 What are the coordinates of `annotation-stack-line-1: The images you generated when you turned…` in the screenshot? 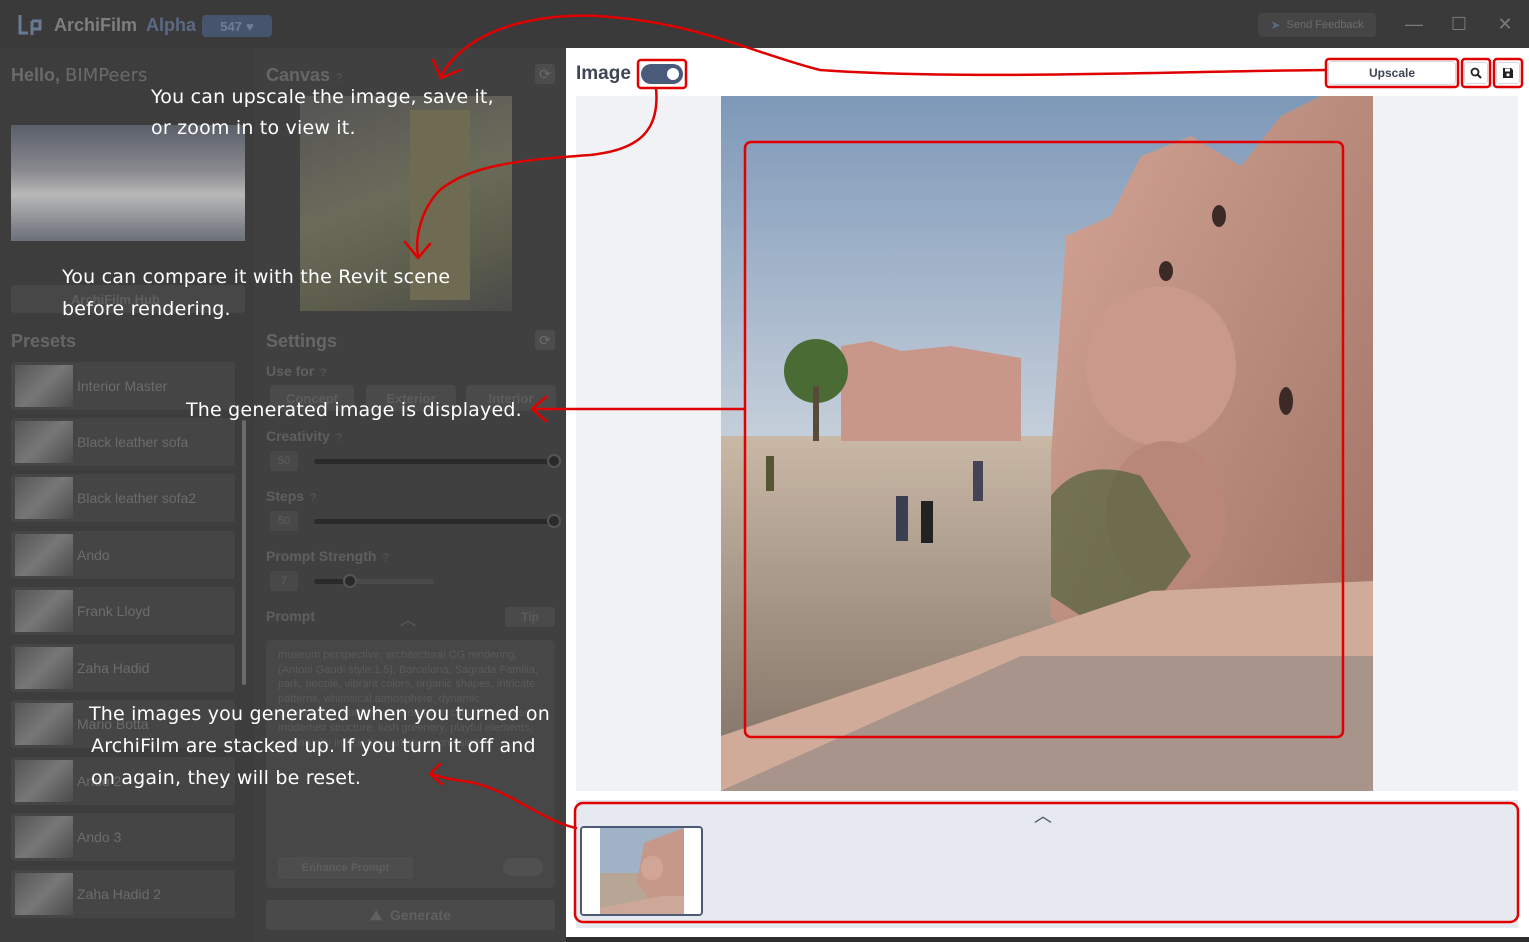 It's located at (319, 714).